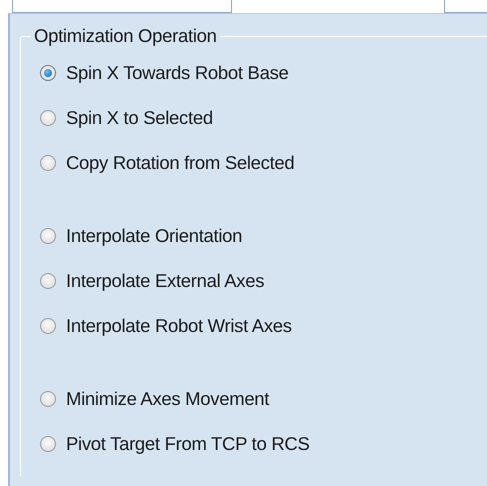 This screenshot has height=486, width=487. Describe the element at coordinates (165, 281) in the screenshot. I see `radio-label: Interpolate External Axes` at that location.